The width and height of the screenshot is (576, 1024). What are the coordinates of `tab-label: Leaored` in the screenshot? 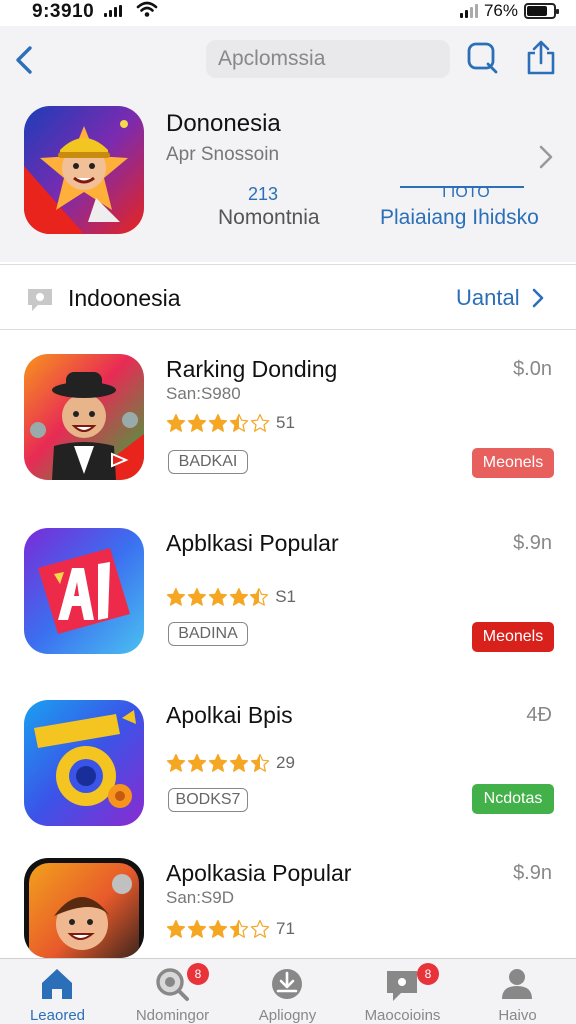 It's located at (57, 1015).